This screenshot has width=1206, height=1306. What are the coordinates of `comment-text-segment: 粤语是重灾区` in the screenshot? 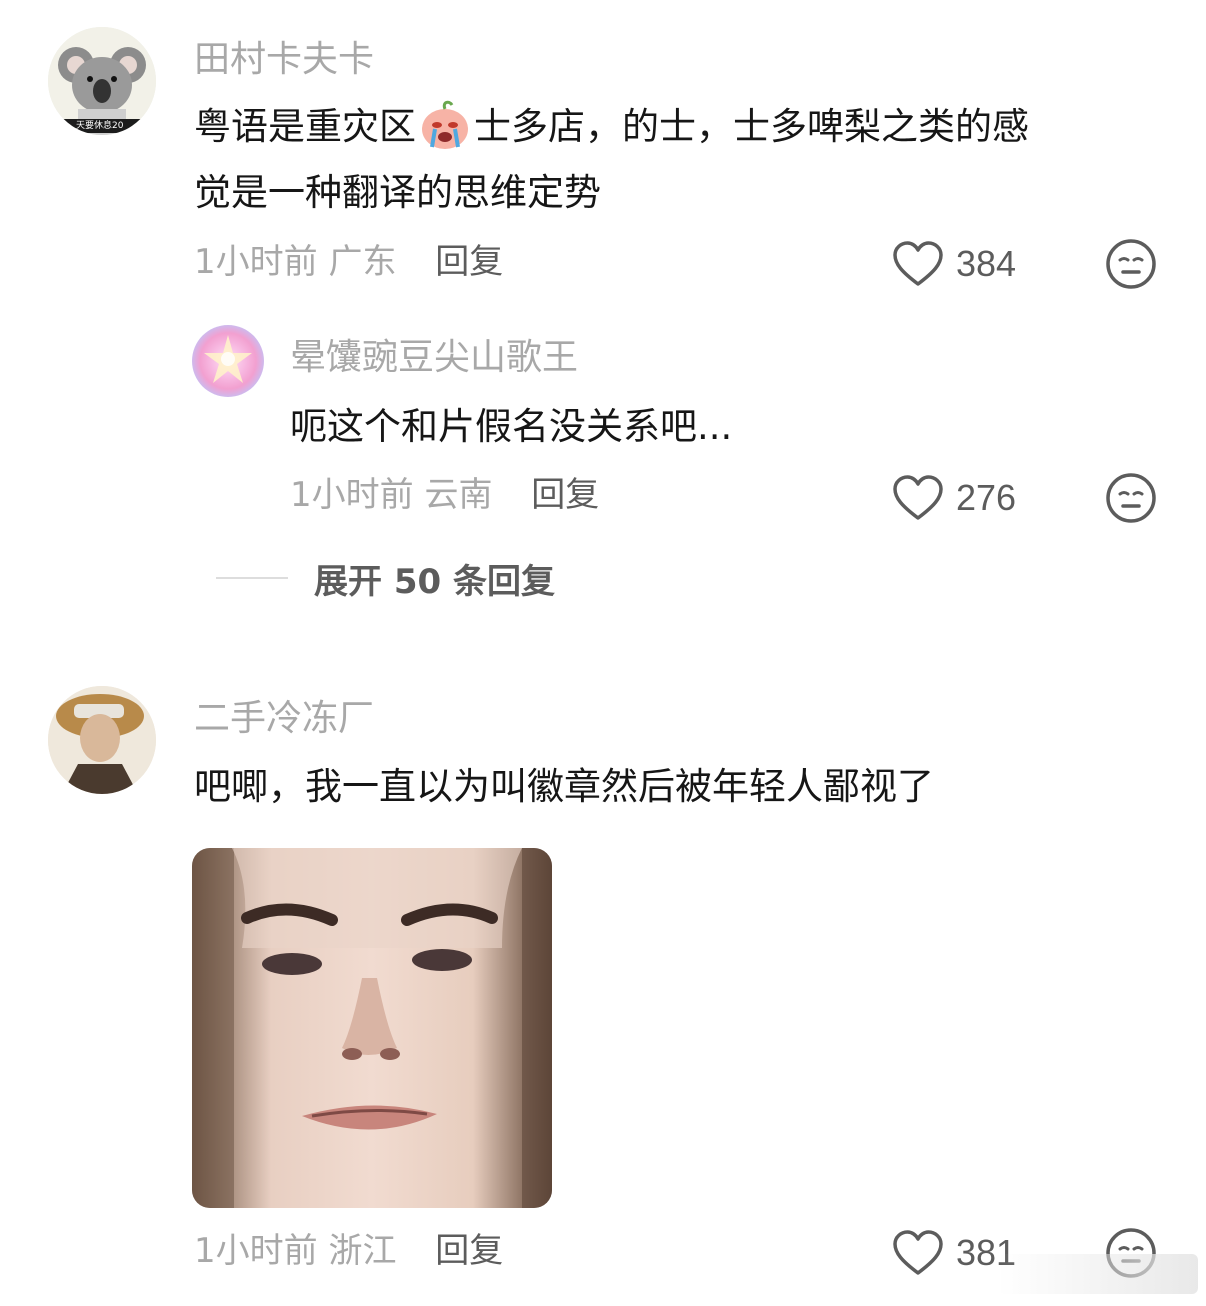 It's located at (305, 126).